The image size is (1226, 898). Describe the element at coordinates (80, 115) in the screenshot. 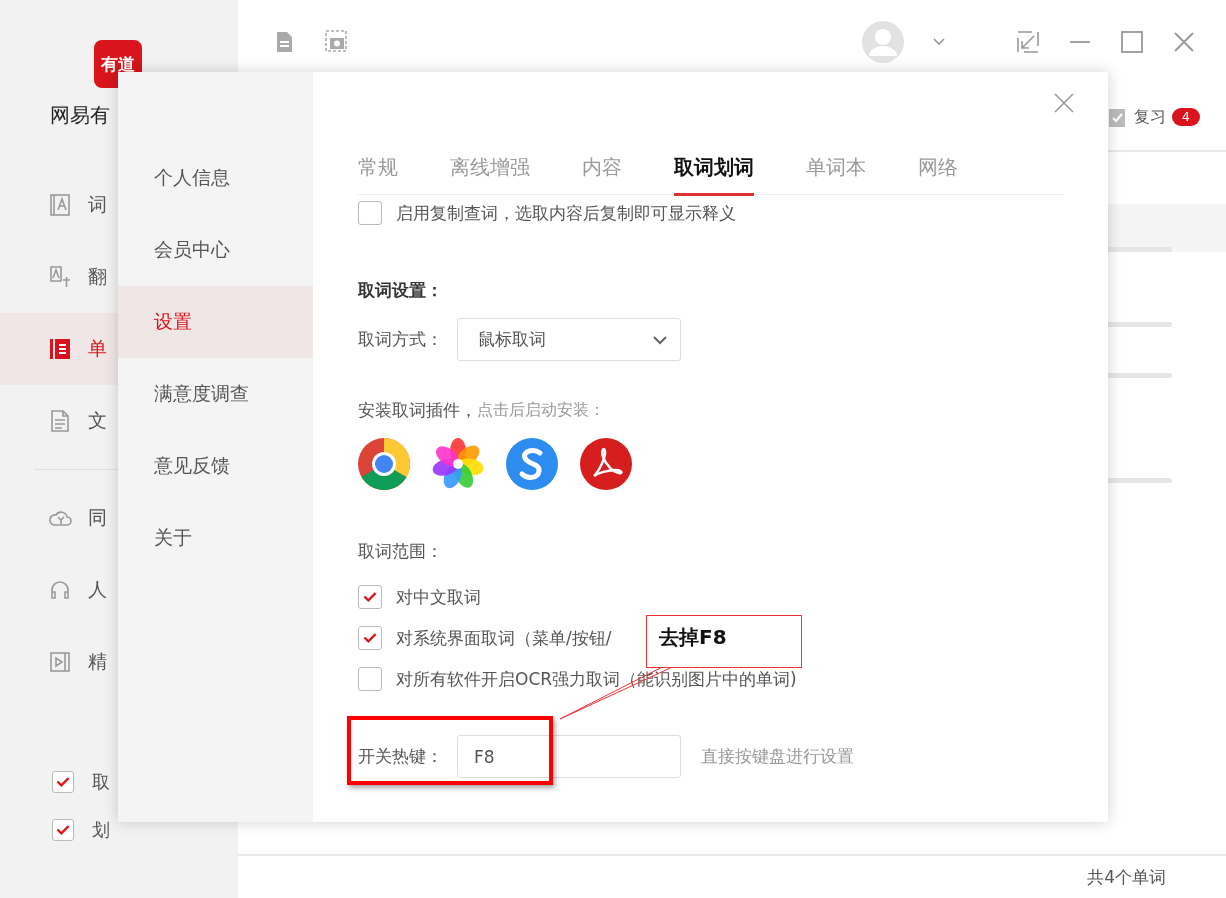

I see `app-name: 网易有` at that location.